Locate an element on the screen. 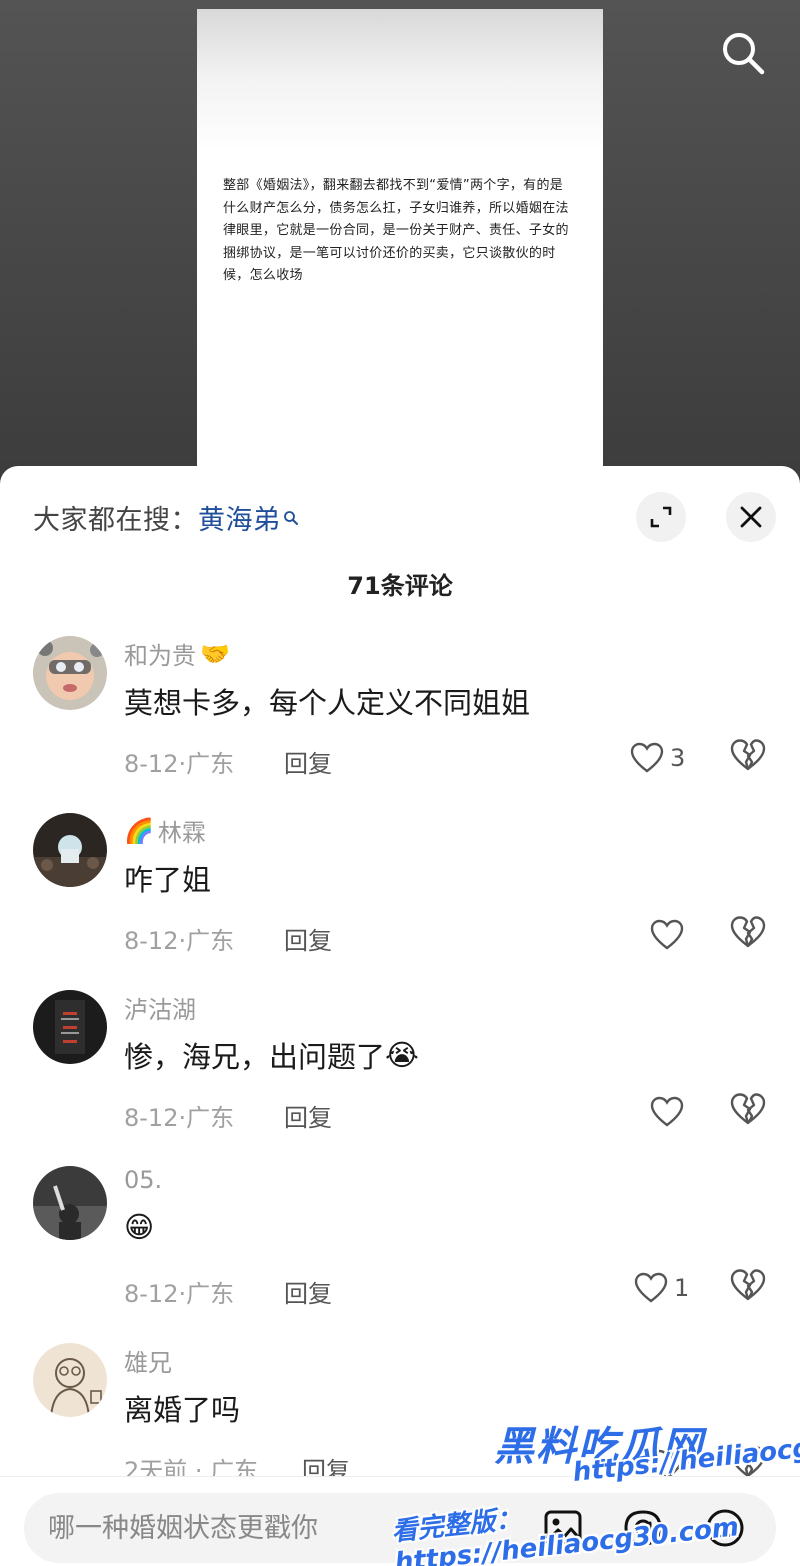 The image size is (800, 1566). expand-button is located at coordinates (661, 517).